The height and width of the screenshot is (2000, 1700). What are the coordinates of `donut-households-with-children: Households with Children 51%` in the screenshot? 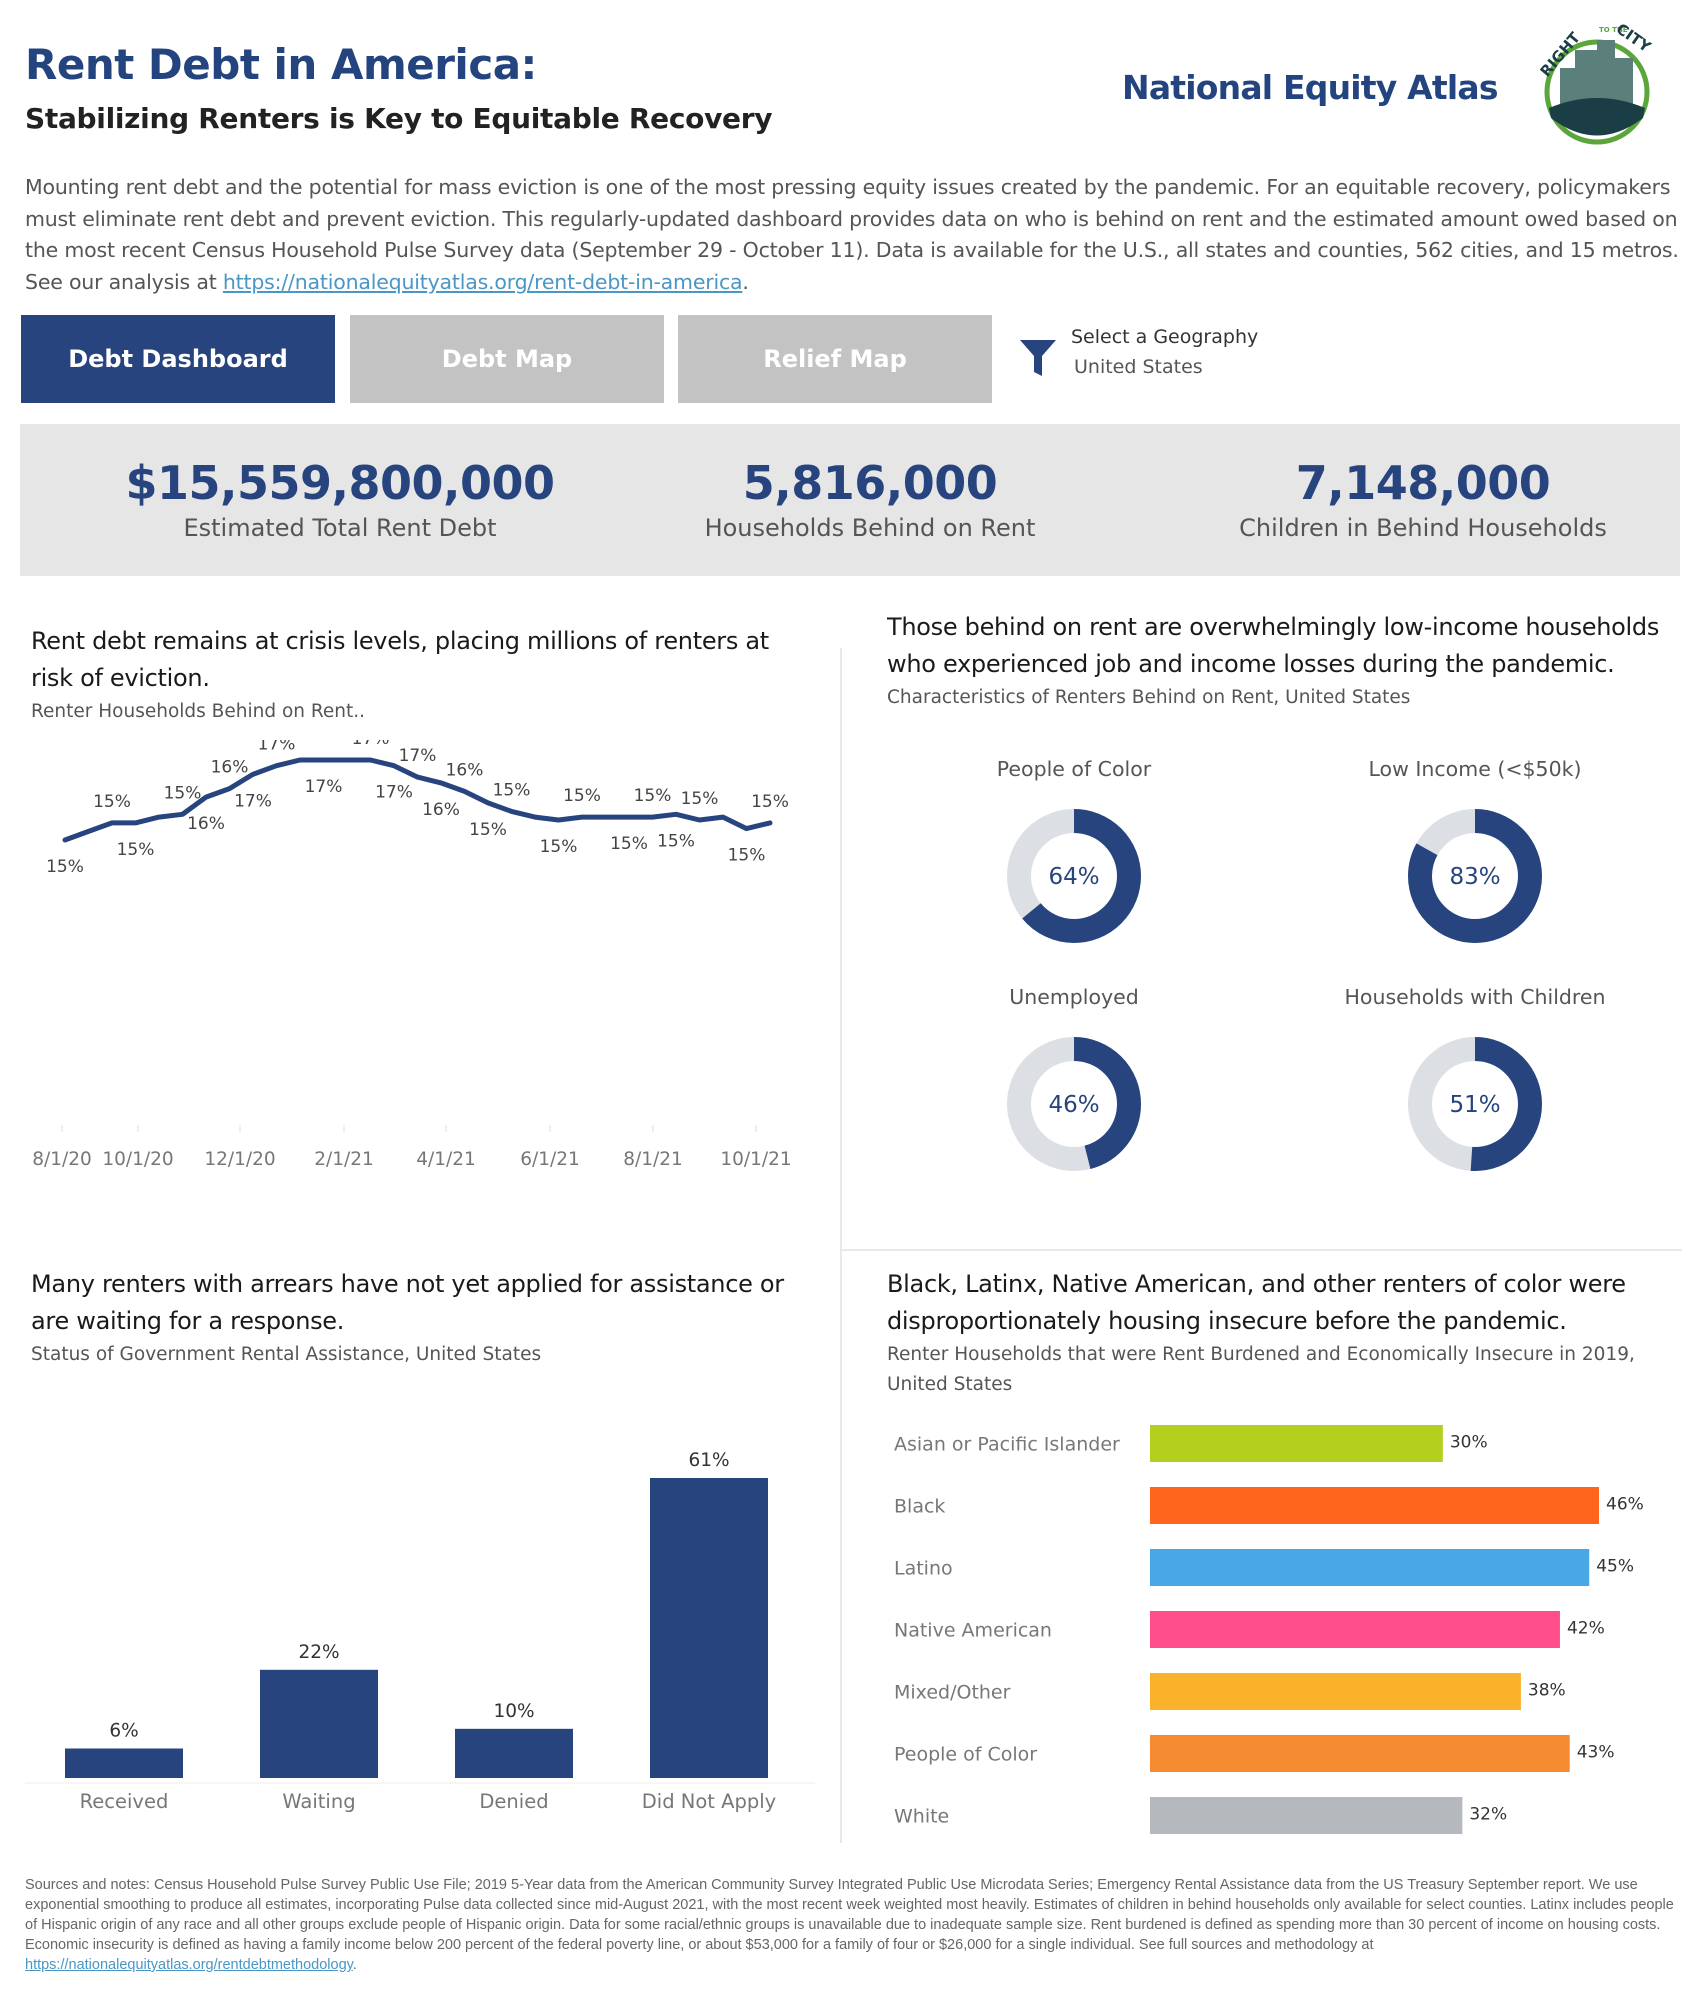 It's located at (1475, 1078).